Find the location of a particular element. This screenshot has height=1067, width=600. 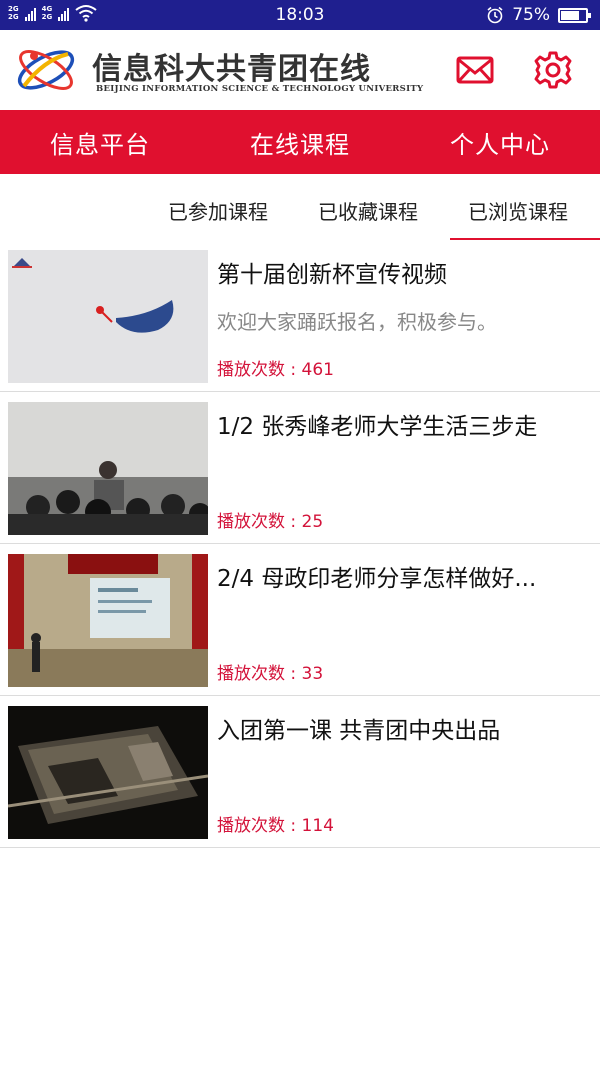

play-count: 播放次数 : 25 is located at coordinates (270, 522).